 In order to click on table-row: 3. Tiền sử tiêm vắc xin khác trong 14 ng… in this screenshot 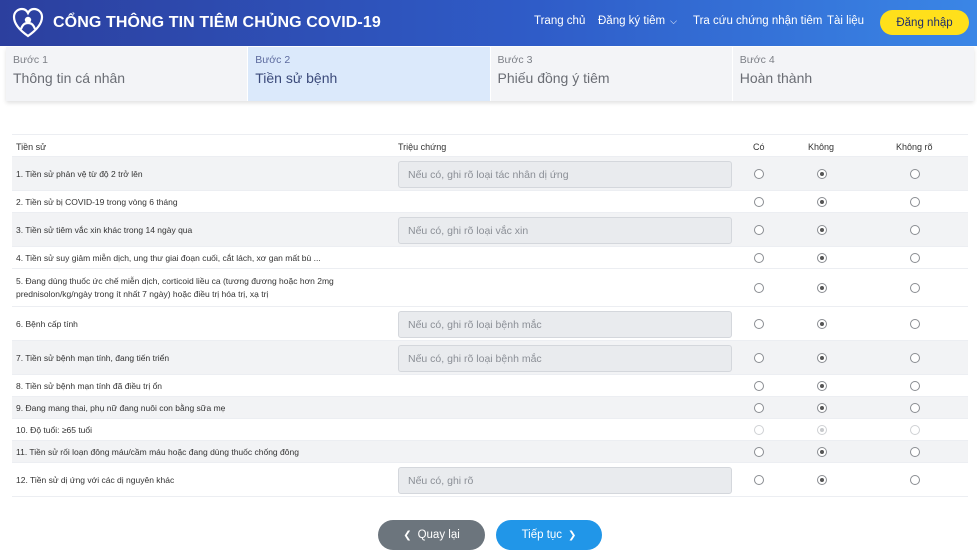, I will do `click(490, 230)`.